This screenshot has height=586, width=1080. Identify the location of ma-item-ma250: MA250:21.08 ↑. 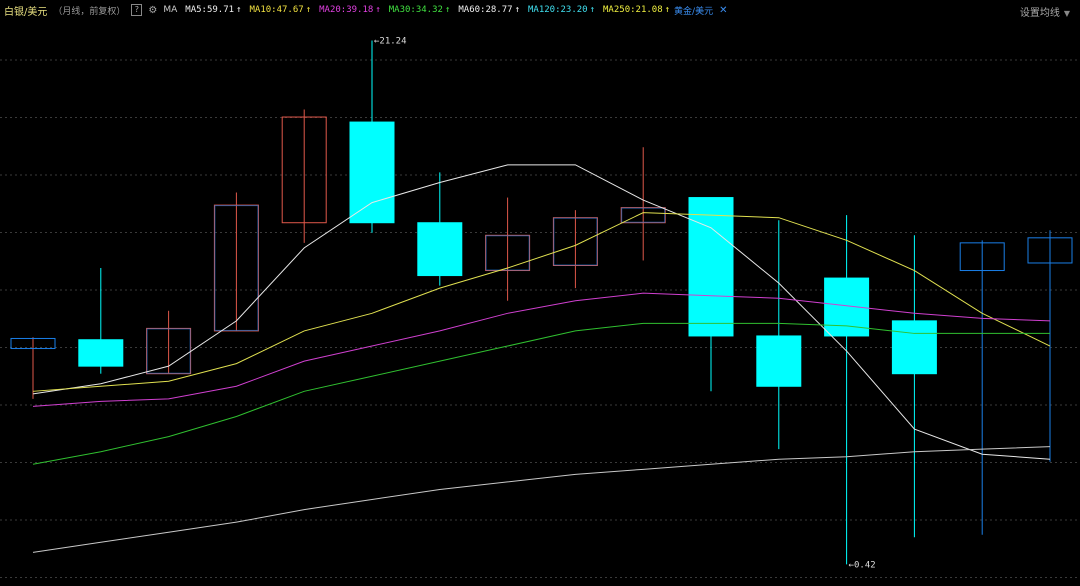
(637, 10).